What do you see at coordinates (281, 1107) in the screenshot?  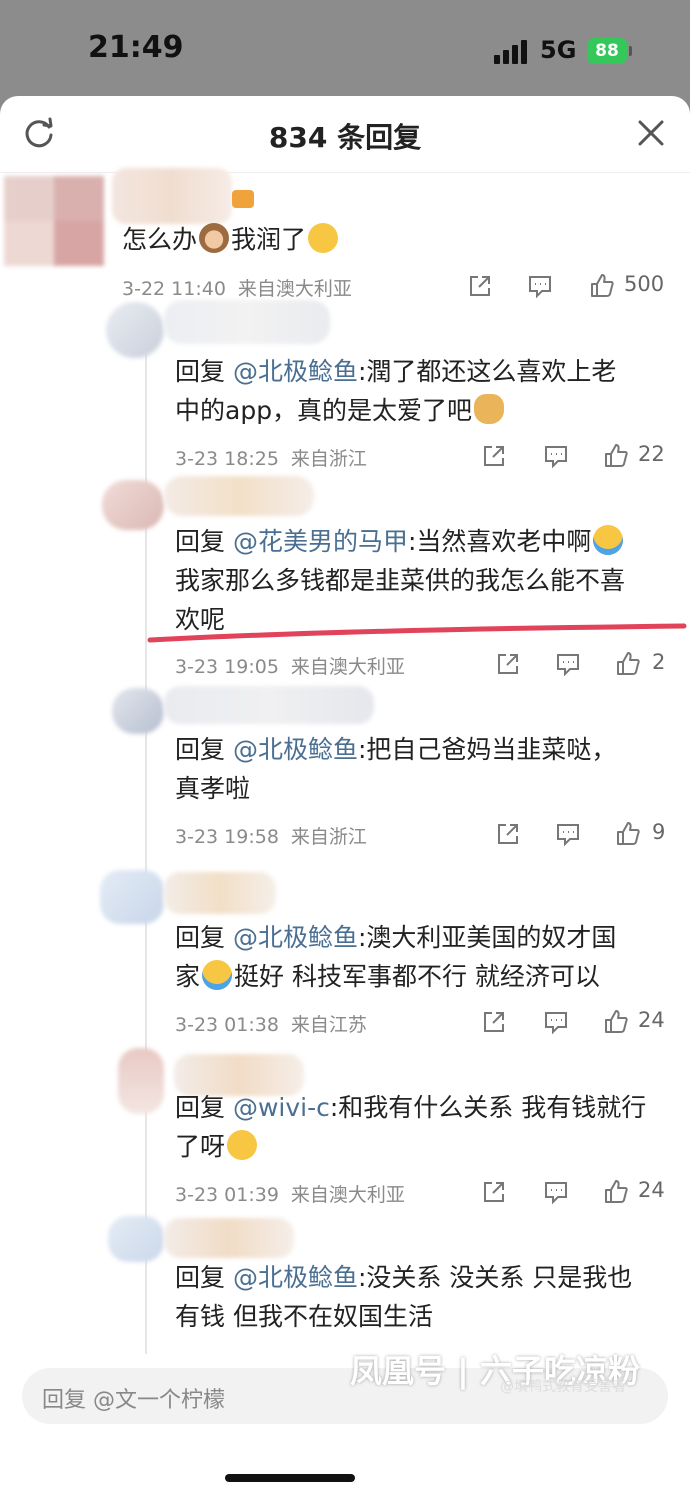 I see `reply-mention-link: @wivi-c` at bounding box center [281, 1107].